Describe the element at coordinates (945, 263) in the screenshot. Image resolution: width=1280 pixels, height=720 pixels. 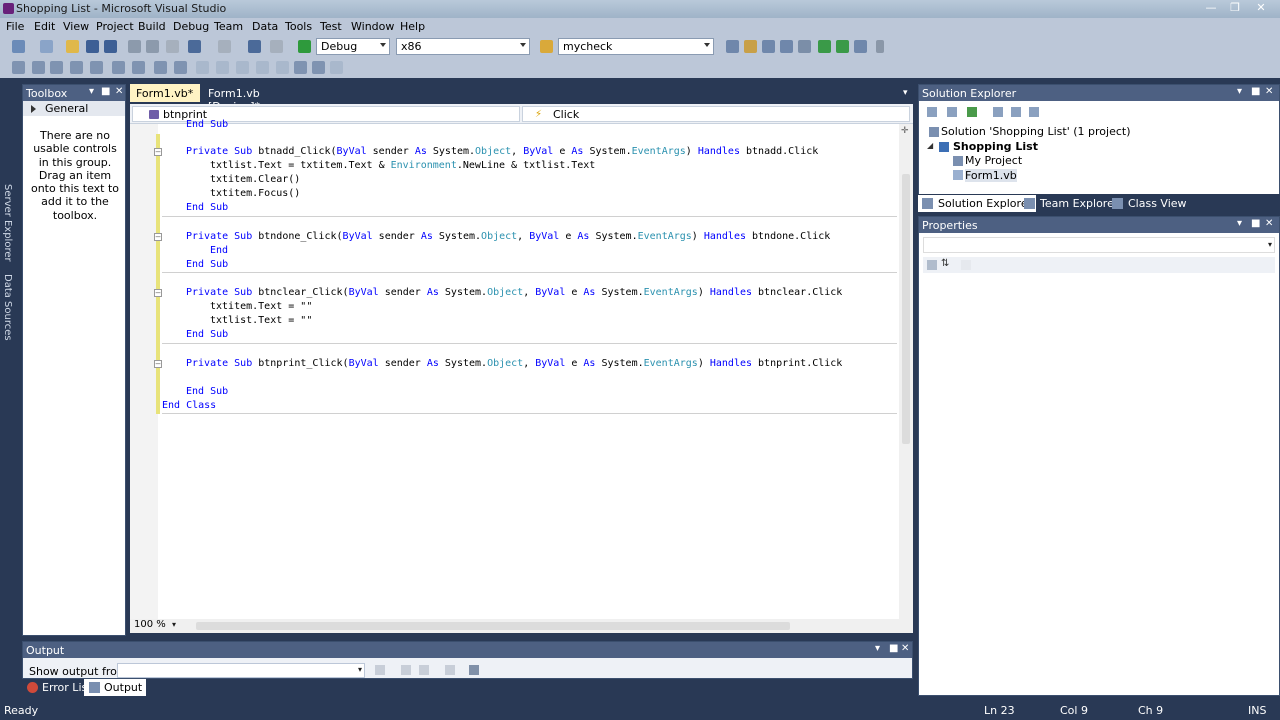
I see `alphabetical-icon: ⇅` at that location.